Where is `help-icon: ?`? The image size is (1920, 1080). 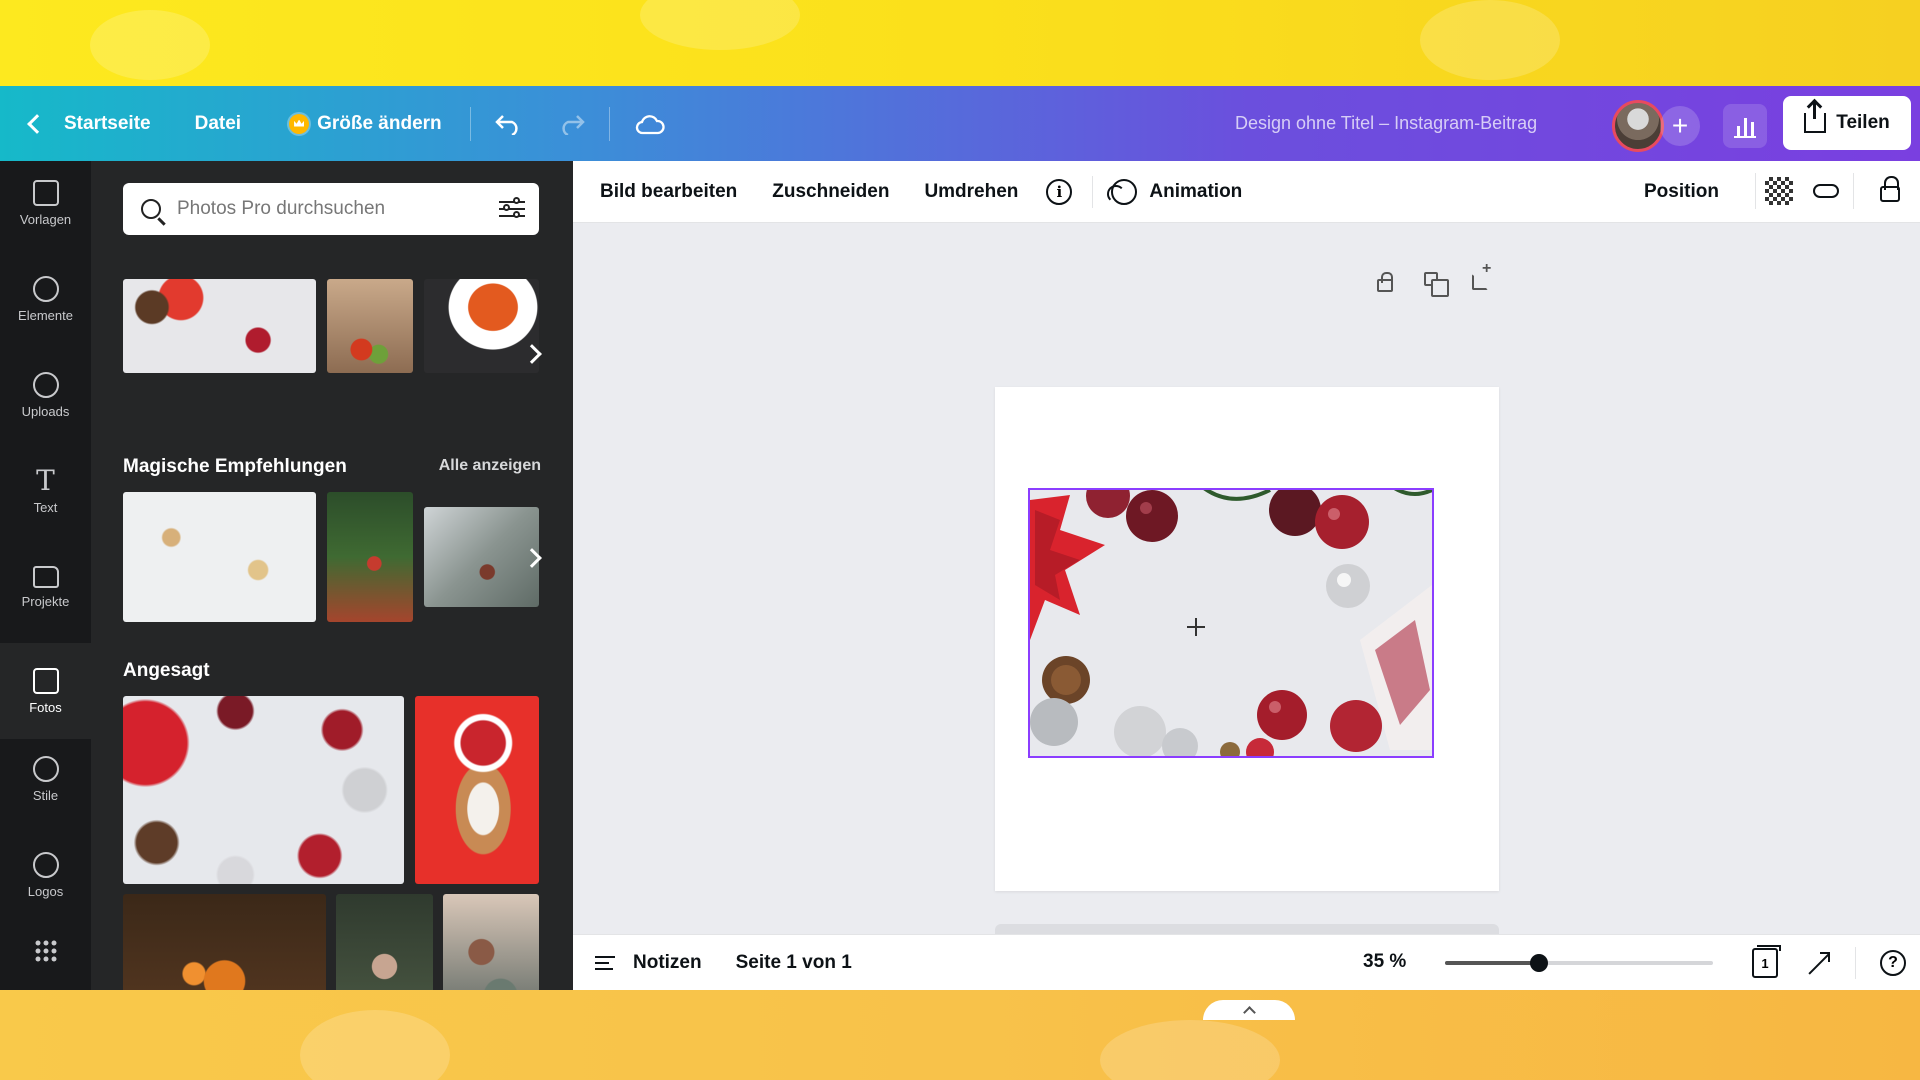
help-icon: ? is located at coordinates (1893, 963).